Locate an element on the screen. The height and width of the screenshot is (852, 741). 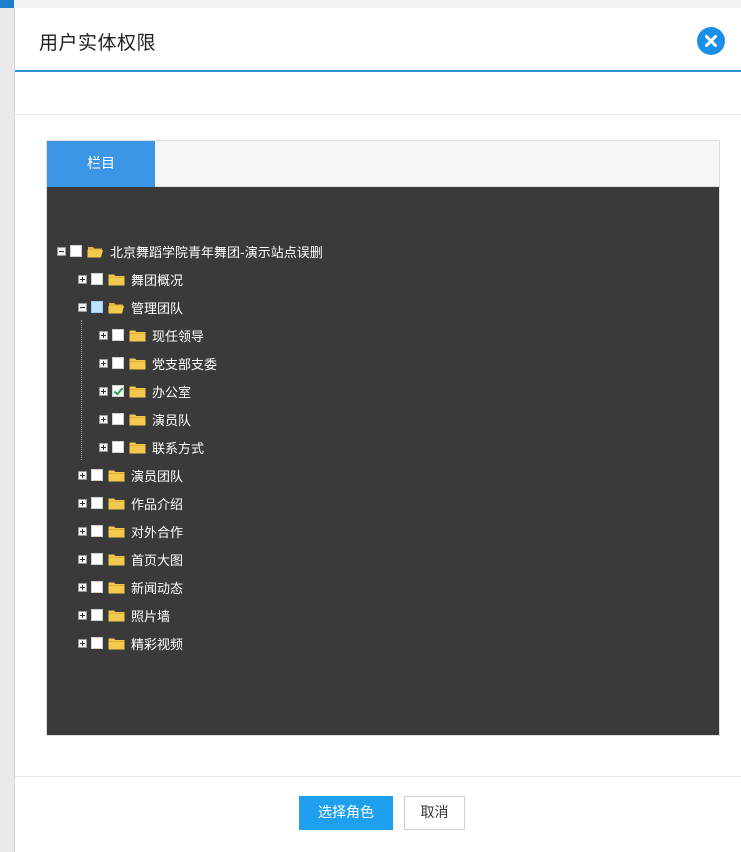
tree-label: 对外合作 is located at coordinates (157, 531).